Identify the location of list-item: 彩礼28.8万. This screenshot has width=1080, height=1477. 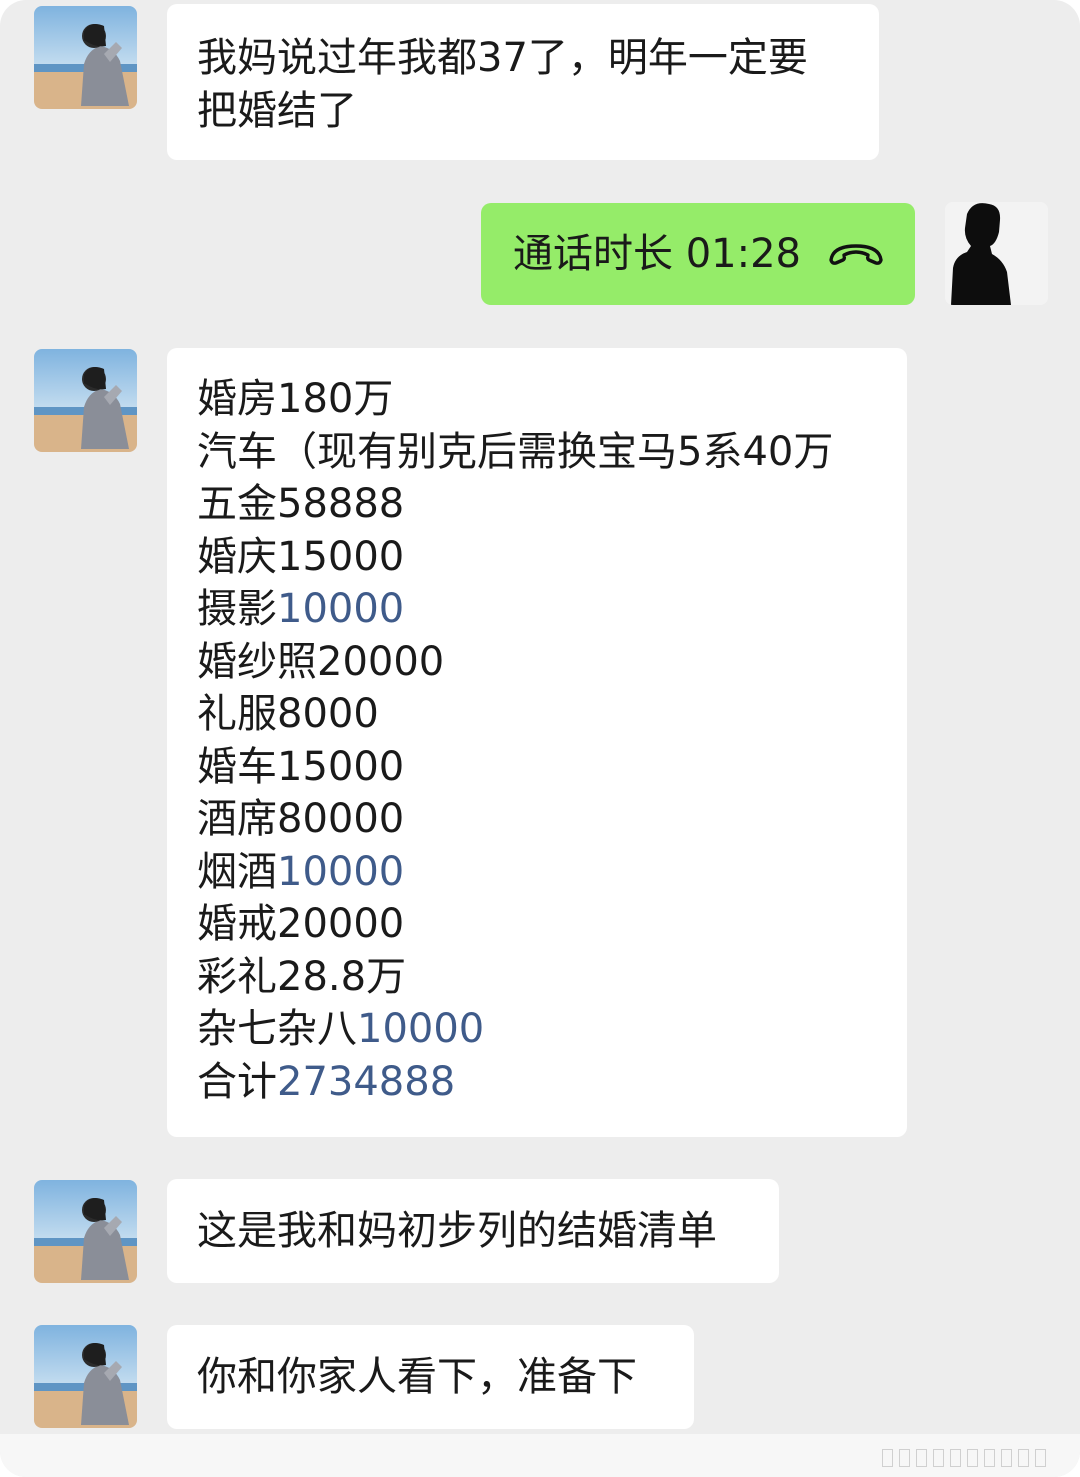
(302, 976).